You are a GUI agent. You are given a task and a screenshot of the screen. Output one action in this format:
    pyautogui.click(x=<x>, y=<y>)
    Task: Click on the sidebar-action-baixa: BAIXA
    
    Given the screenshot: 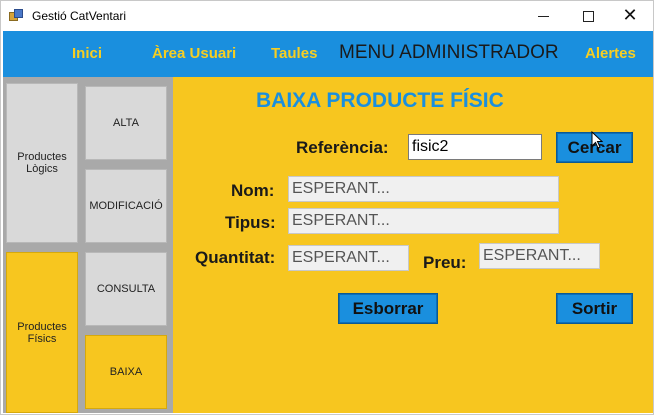 What is the action you would take?
    pyautogui.click(x=126, y=372)
    